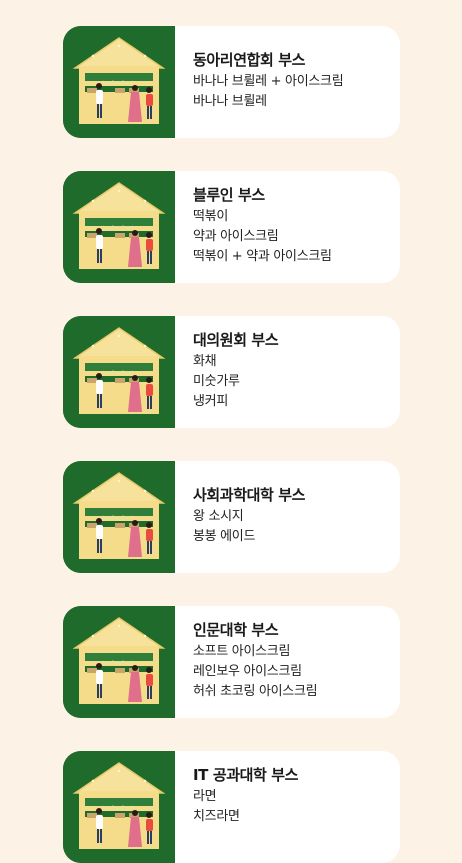 The width and height of the screenshot is (462, 863). Describe the element at coordinates (224, 536) in the screenshot. I see `menu-item: 봉봉 에이드` at that location.